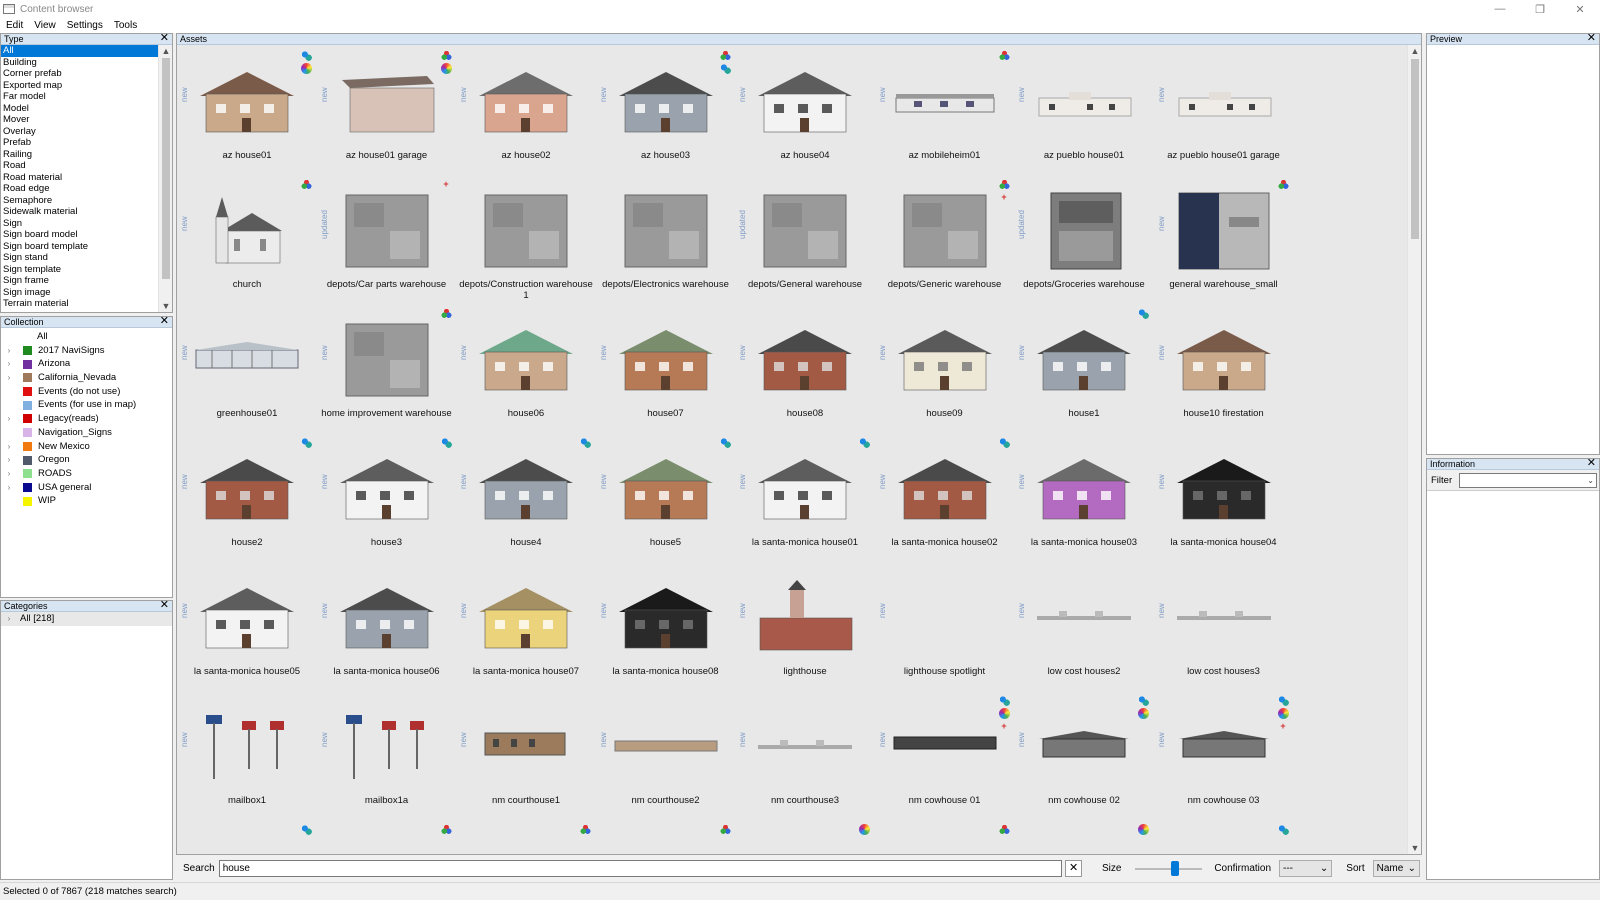 The width and height of the screenshot is (1600, 900). I want to click on type-item: Overlay, so click(79, 132).